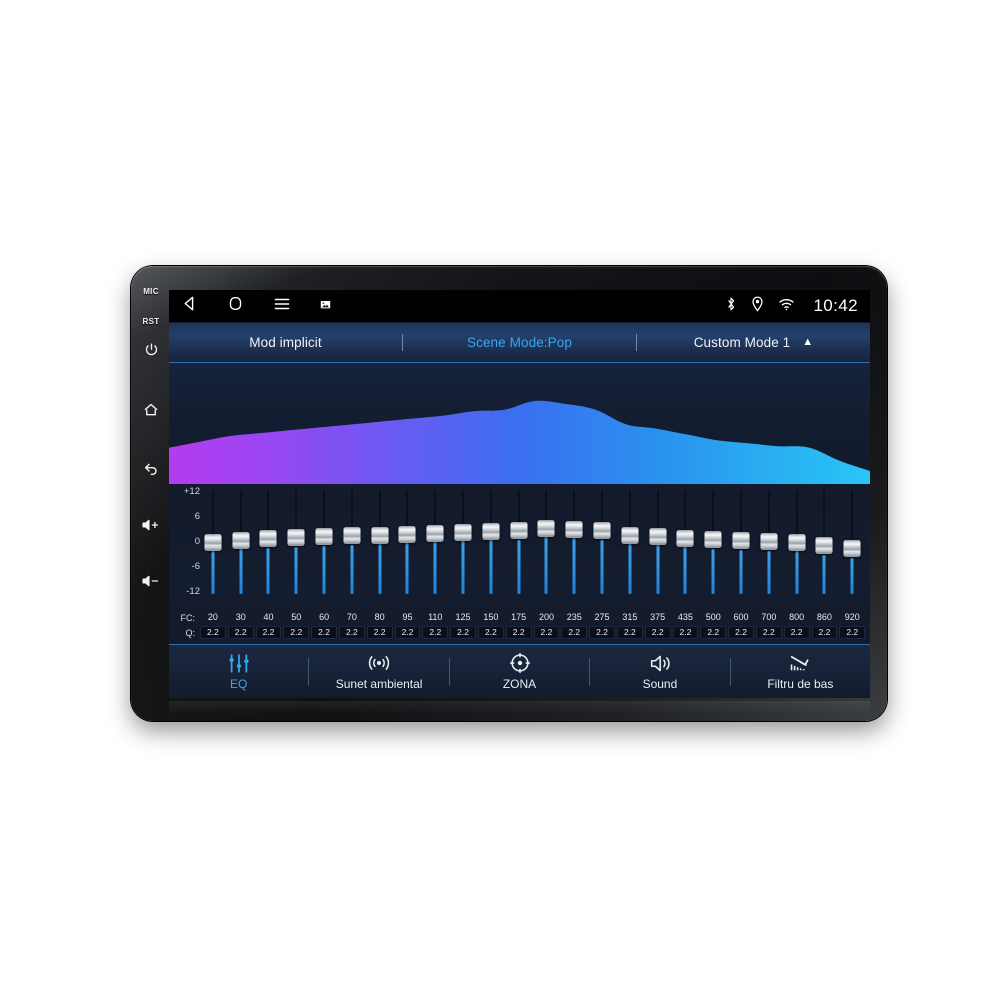 The width and height of the screenshot is (1000, 1000). Describe the element at coordinates (519, 342) in the screenshot. I see `scene-mode-button: Scene Mode:Pop` at that location.